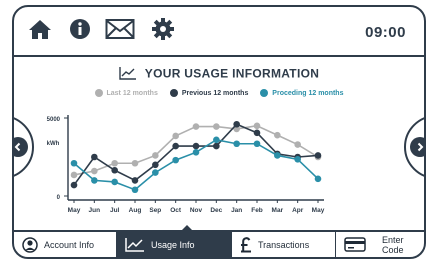 This screenshot has height=260, width=438. What do you see at coordinates (298, 210) in the screenshot?
I see `x-tick-label: Apr` at bounding box center [298, 210].